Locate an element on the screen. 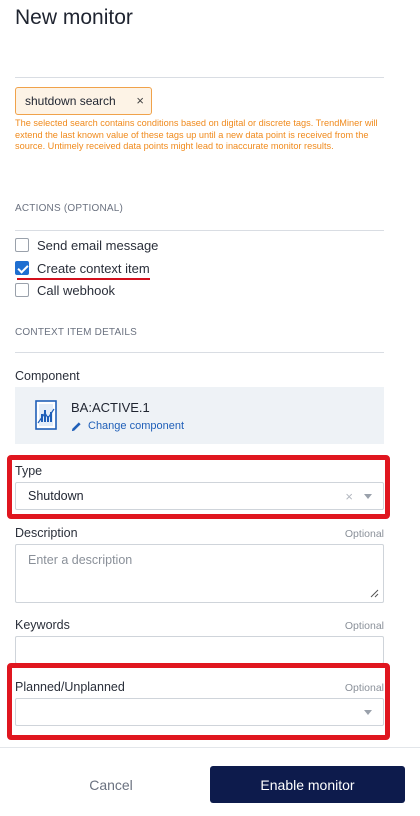 The width and height of the screenshot is (420, 816). description-placeholder: Enter a description is located at coordinates (80, 560).